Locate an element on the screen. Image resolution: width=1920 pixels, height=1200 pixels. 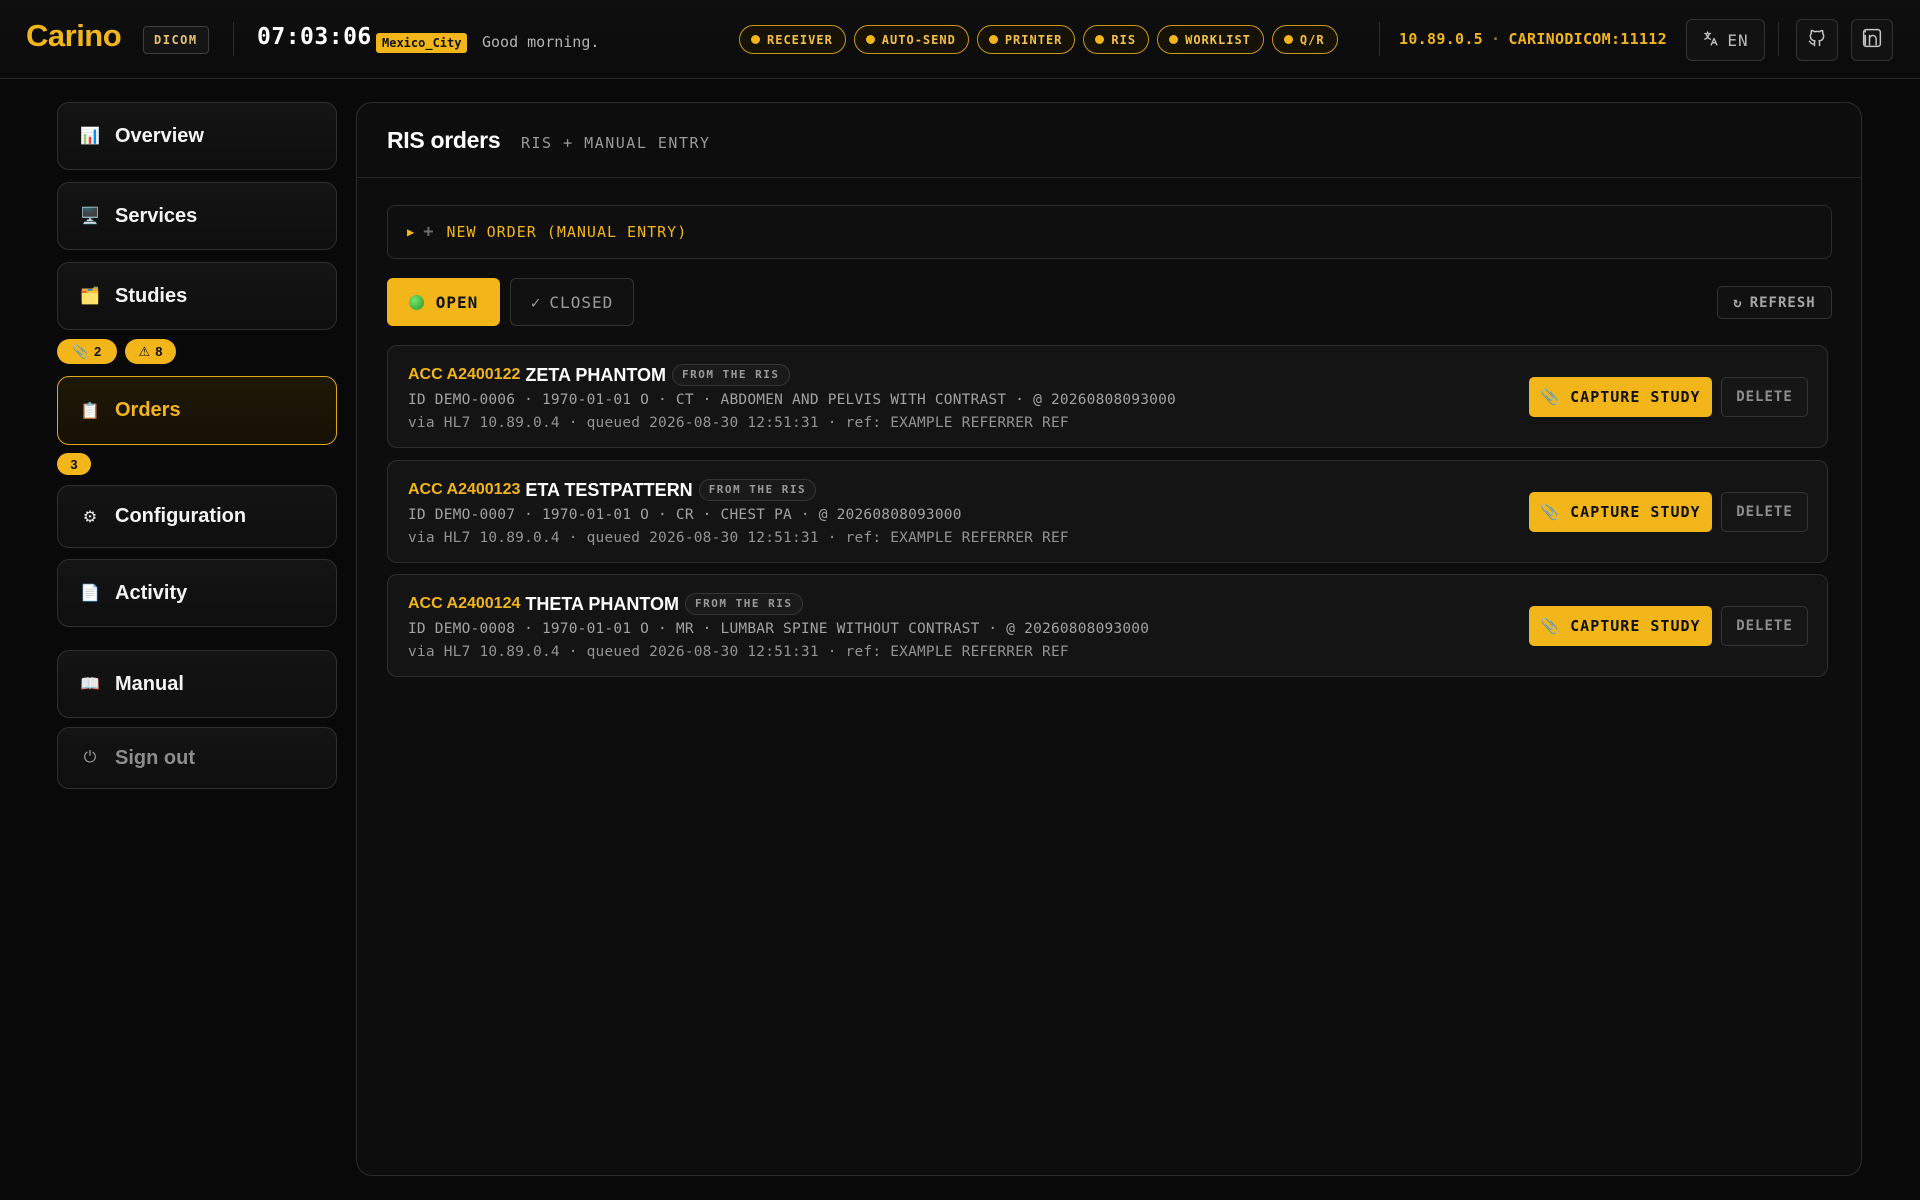
tab-closed: ✓ CLOSED is located at coordinates (572, 302).